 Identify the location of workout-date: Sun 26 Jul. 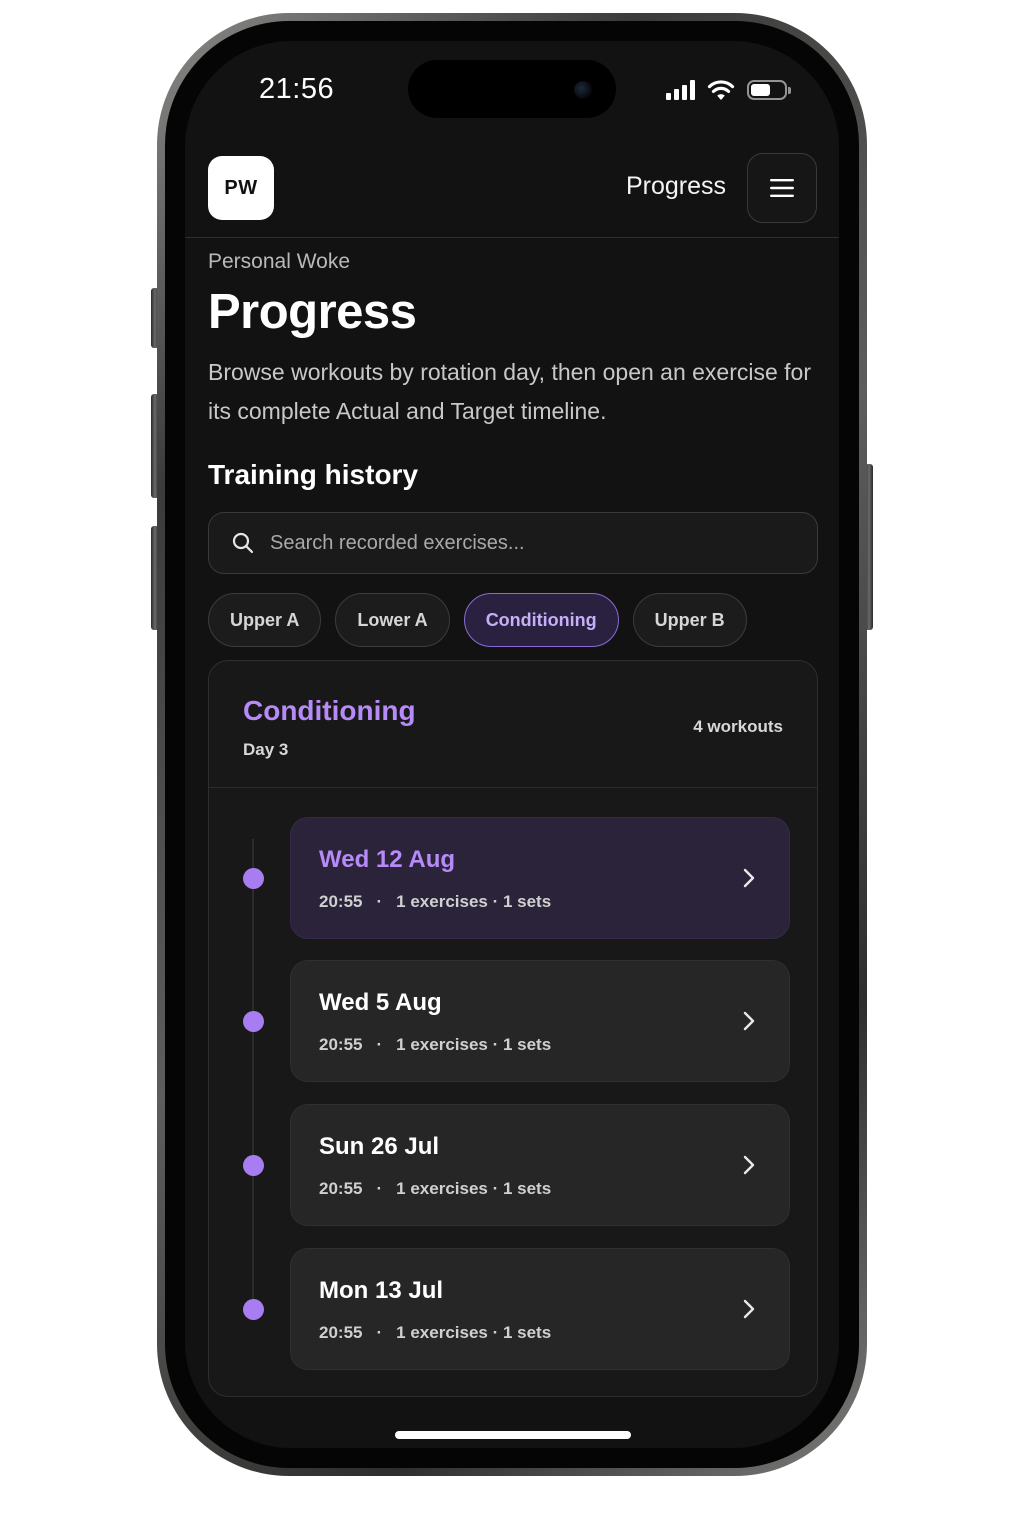
(379, 1146).